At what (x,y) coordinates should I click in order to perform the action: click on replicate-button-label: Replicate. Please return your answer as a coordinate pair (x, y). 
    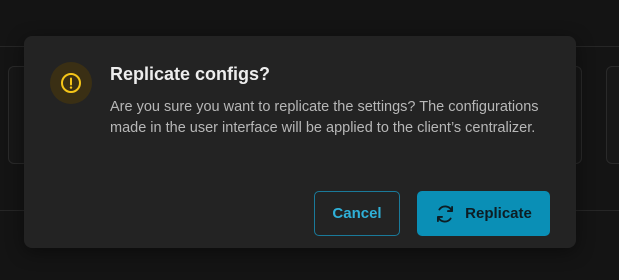
    Looking at the image, I should click on (498, 213).